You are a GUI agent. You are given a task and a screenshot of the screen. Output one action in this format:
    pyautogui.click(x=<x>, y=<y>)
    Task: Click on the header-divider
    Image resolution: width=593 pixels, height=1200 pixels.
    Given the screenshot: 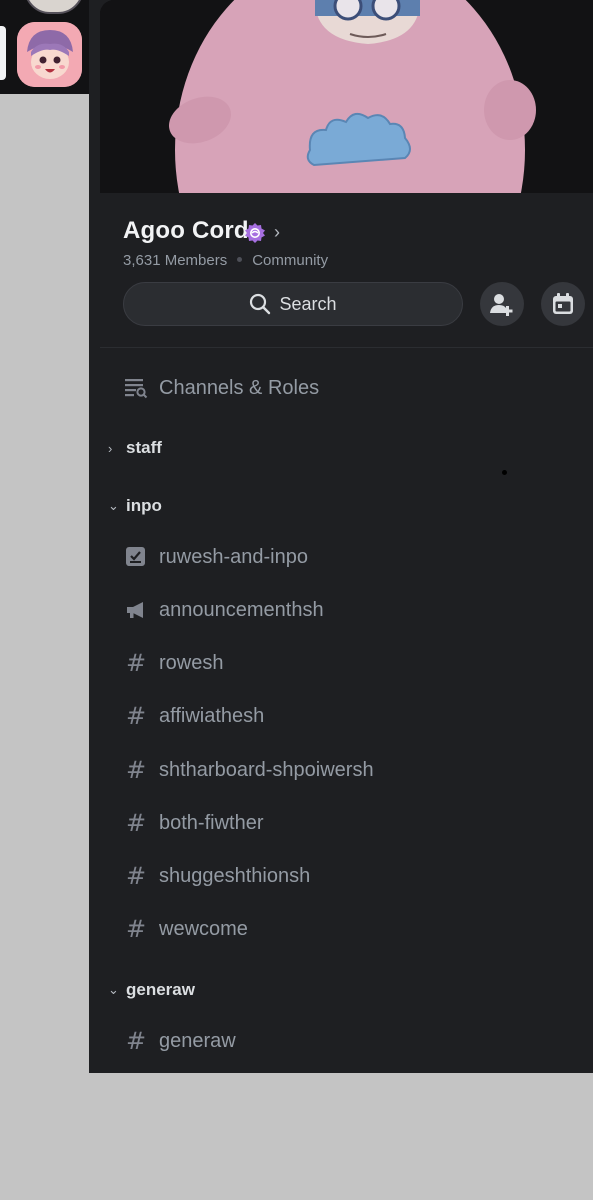 What is the action you would take?
    pyautogui.click(x=346, y=347)
    